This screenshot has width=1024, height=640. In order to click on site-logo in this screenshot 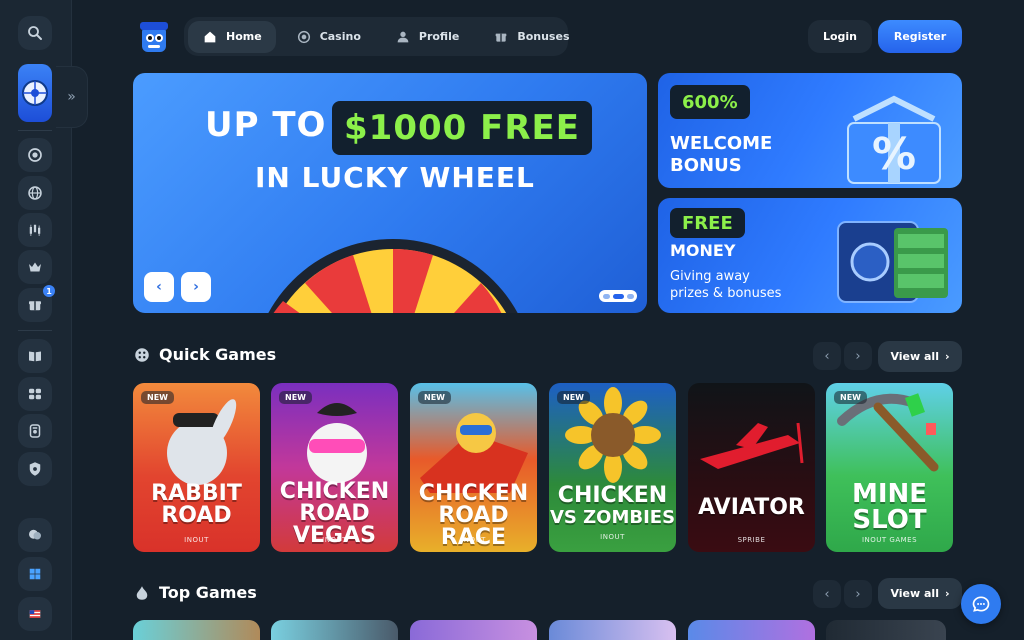, I will do `click(154, 36)`.